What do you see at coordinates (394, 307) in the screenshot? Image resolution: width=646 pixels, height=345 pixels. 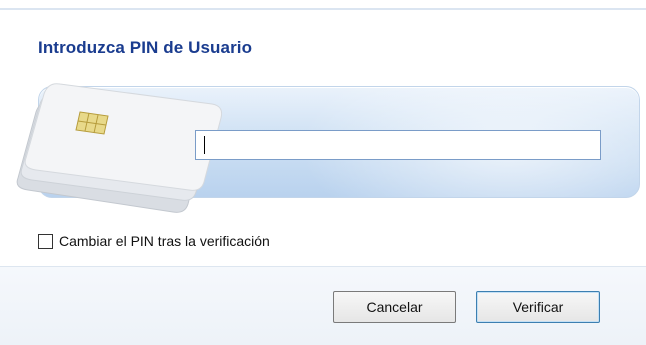 I see `cancel-button: Cancelar` at bounding box center [394, 307].